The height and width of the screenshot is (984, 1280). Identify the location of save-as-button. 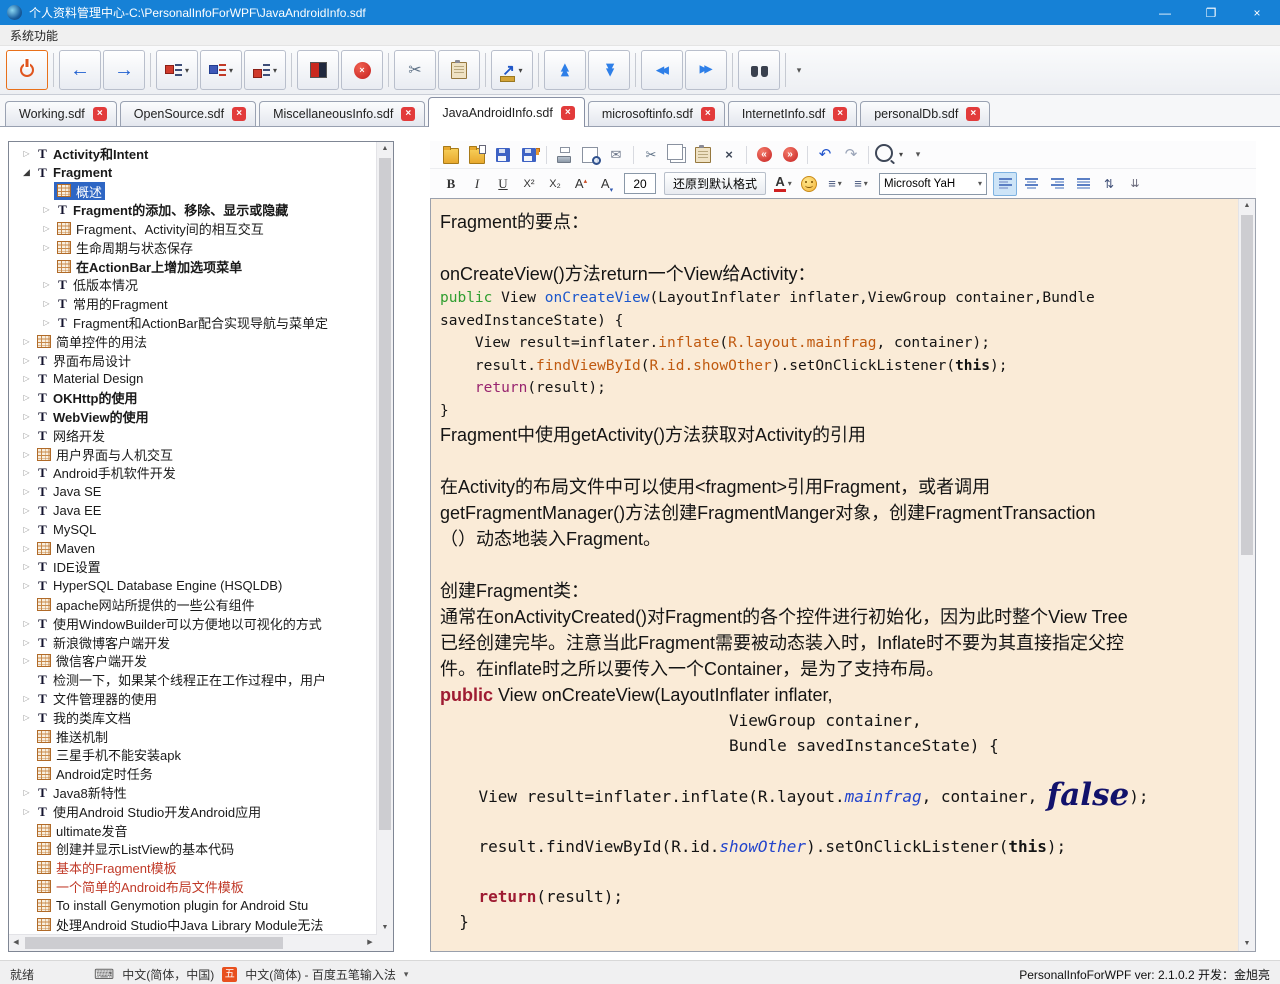
(529, 155).